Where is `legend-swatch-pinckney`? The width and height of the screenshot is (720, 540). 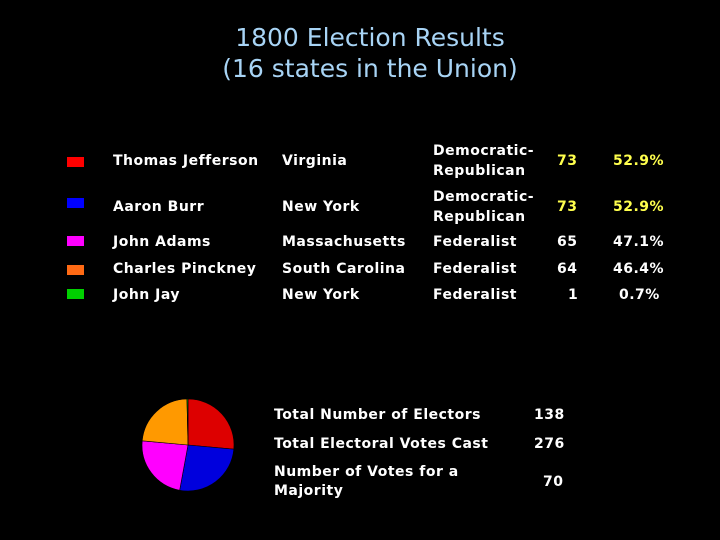
legend-swatch-pinckney is located at coordinates (75, 270).